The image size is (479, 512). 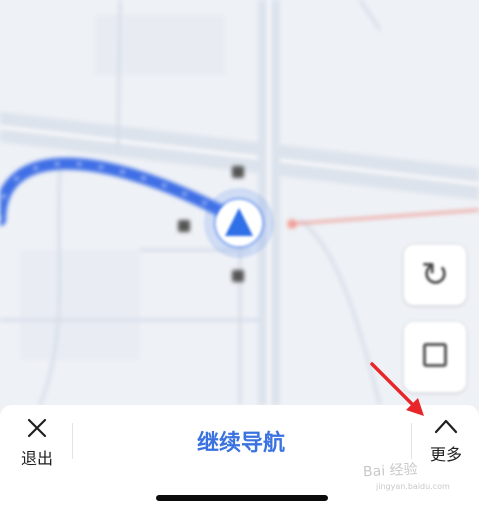 I want to click on exit-button: 退出, so click(x=37, y=443).